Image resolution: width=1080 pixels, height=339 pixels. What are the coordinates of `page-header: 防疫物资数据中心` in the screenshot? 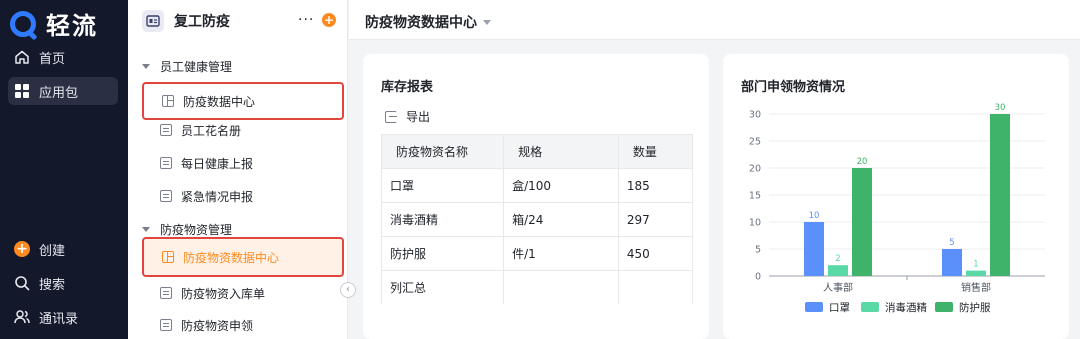 It's located at (714, 20).